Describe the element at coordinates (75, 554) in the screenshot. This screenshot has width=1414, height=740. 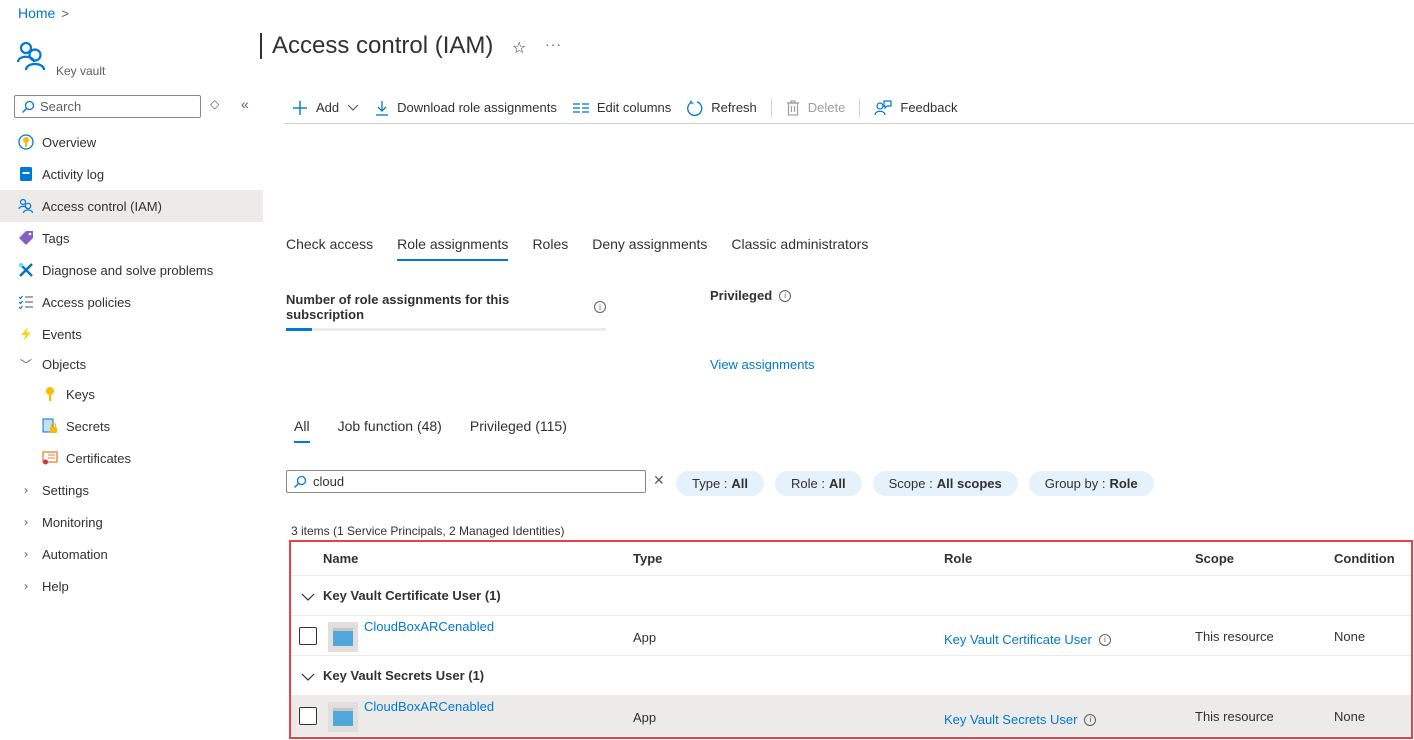
I see `sidebar-item-label: Automation` at that location.